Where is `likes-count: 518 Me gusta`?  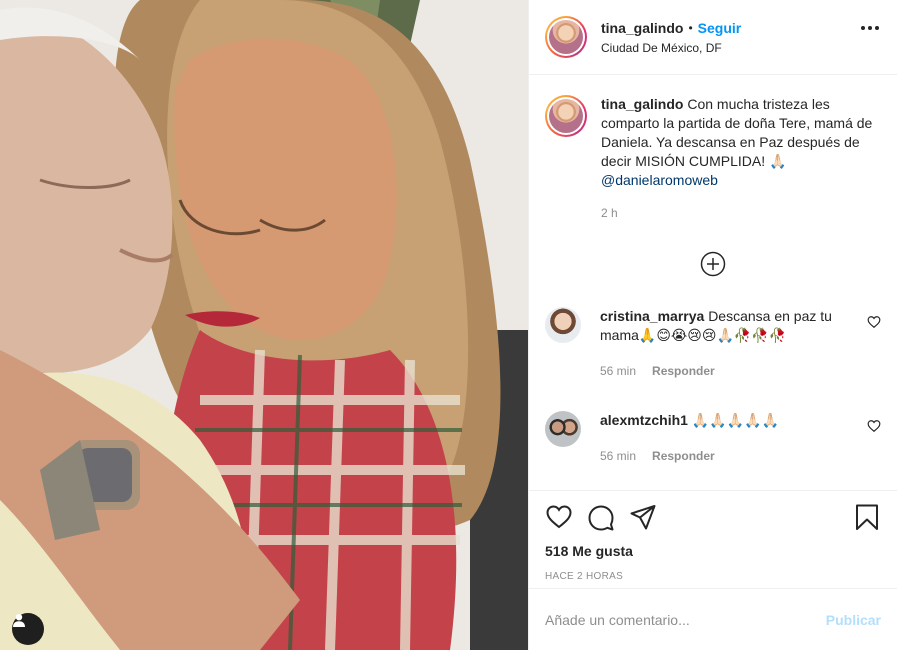 likes-count: 518 Me gusta is located at coordinates (713, 551).